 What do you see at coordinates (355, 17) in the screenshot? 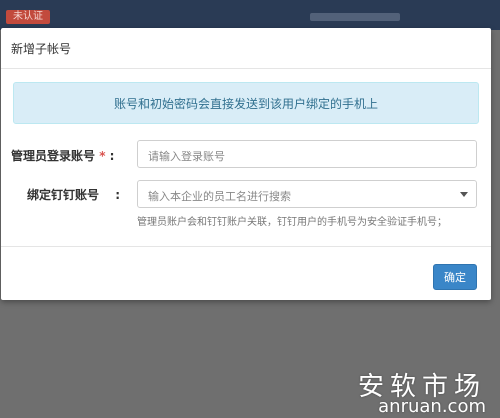
I see `topbar-blurred-text` at bounding box center [355, 17].